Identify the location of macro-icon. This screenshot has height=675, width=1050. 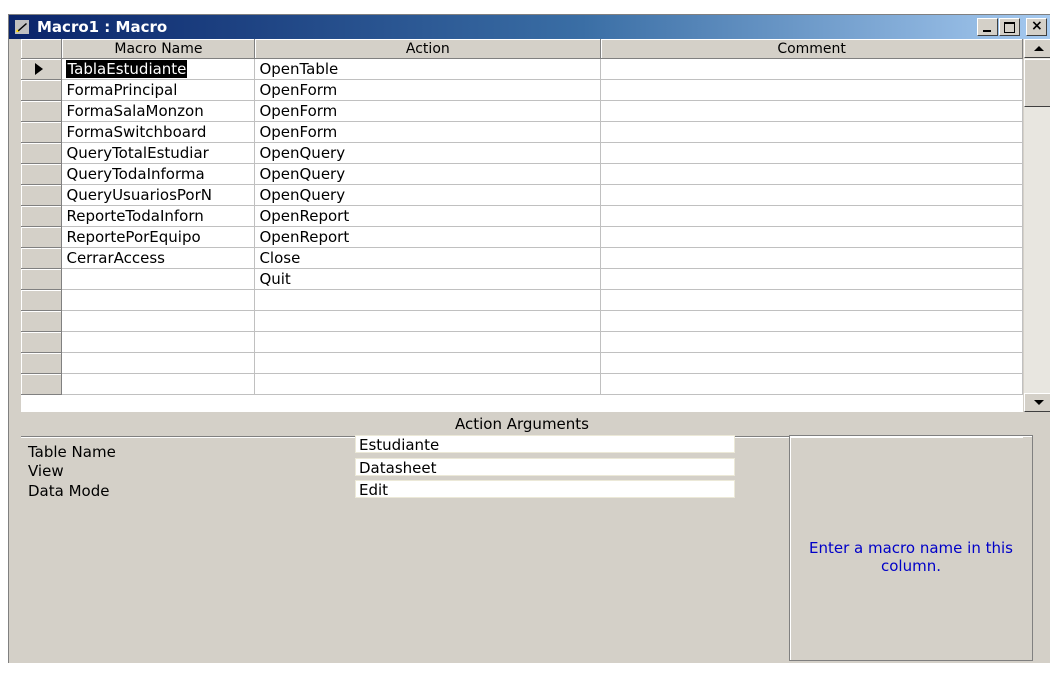
(22, 27).